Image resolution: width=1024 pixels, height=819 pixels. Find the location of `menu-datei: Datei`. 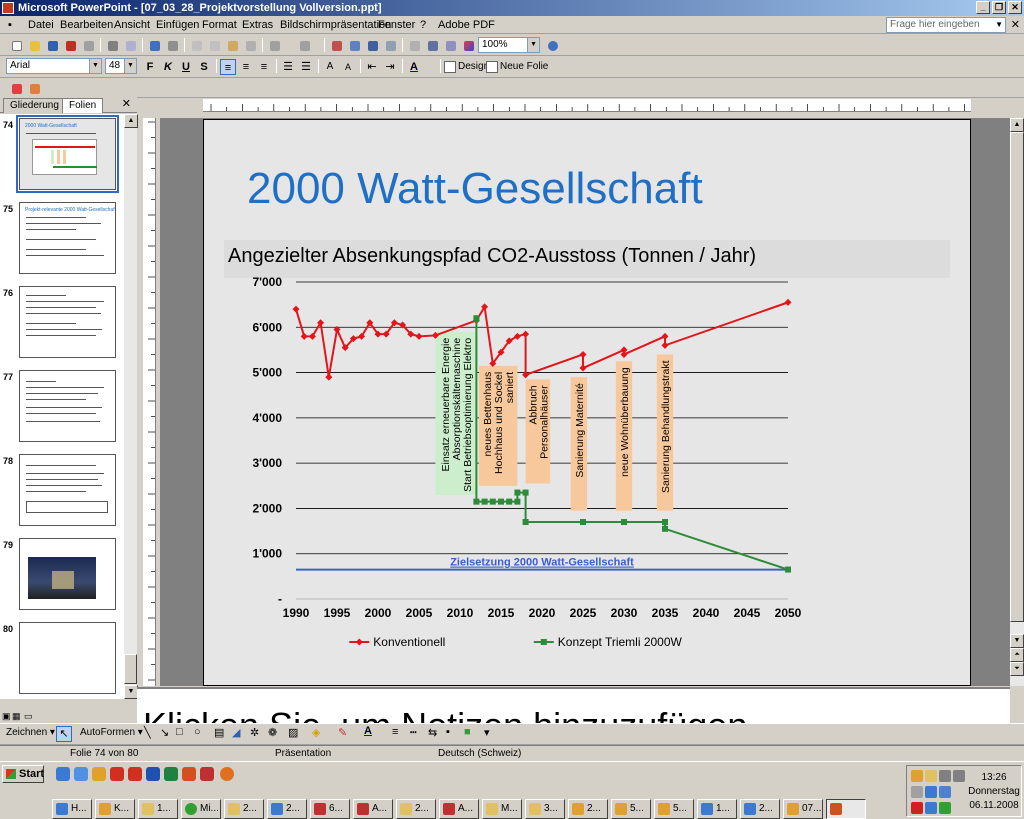

menu-datei: Datei is located at coordinates (41, 25).